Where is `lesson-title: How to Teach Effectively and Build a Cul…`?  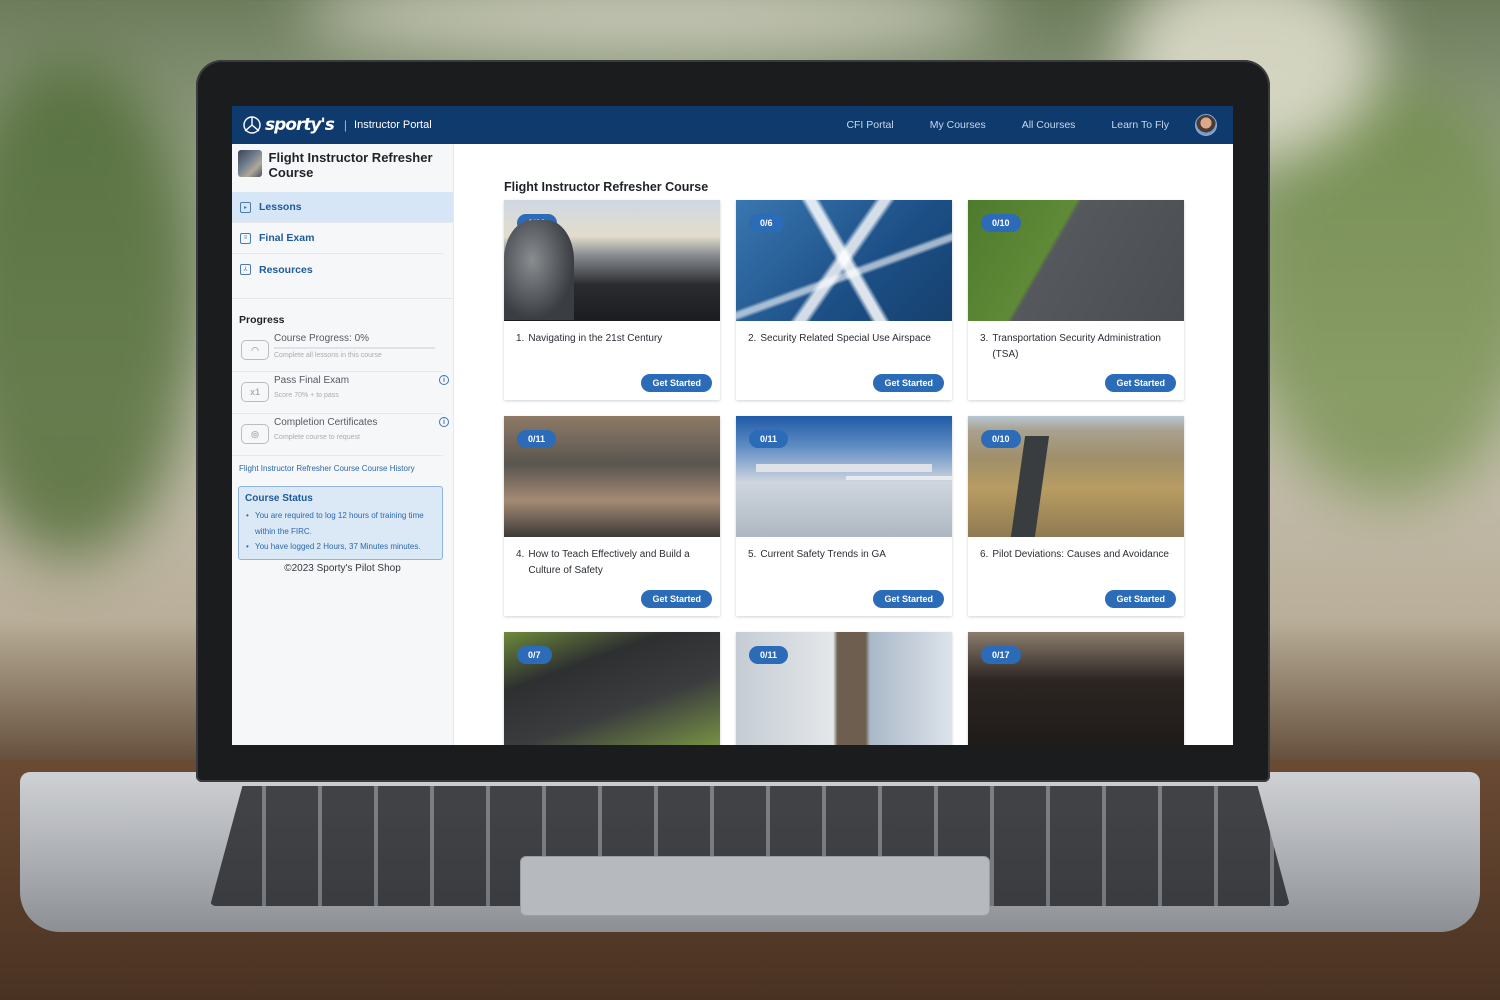
lesson-title: How to Teach Effectively and Build a Cul… is located at coordinates (609, 562).